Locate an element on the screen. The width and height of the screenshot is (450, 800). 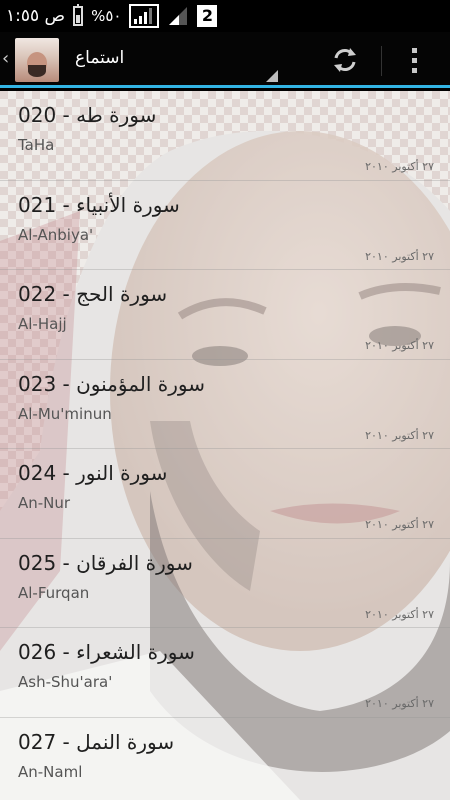
surah-transliteration: An-Nur is located at coordinates (44, 503).